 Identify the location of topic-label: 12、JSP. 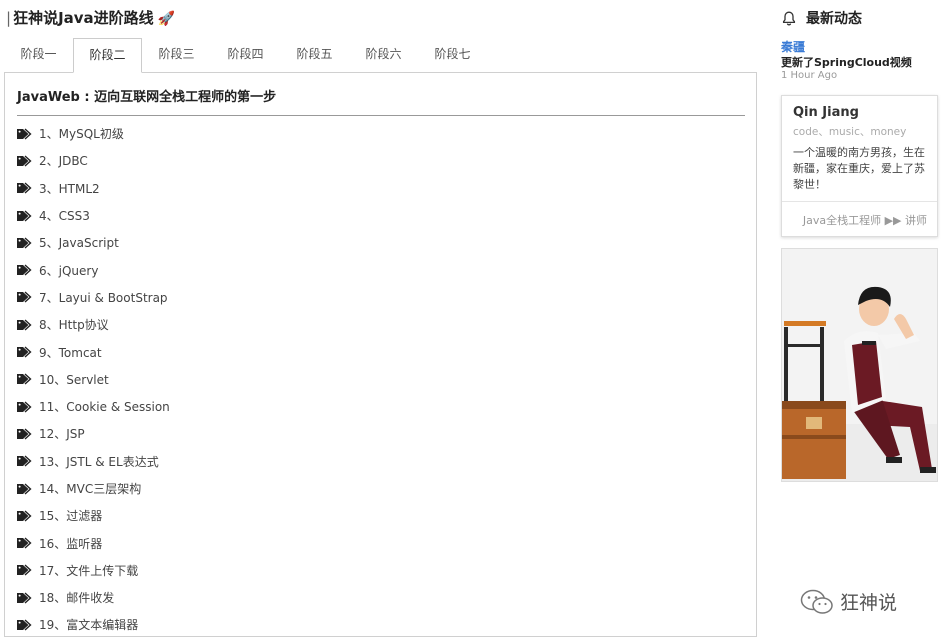
(62, 434).